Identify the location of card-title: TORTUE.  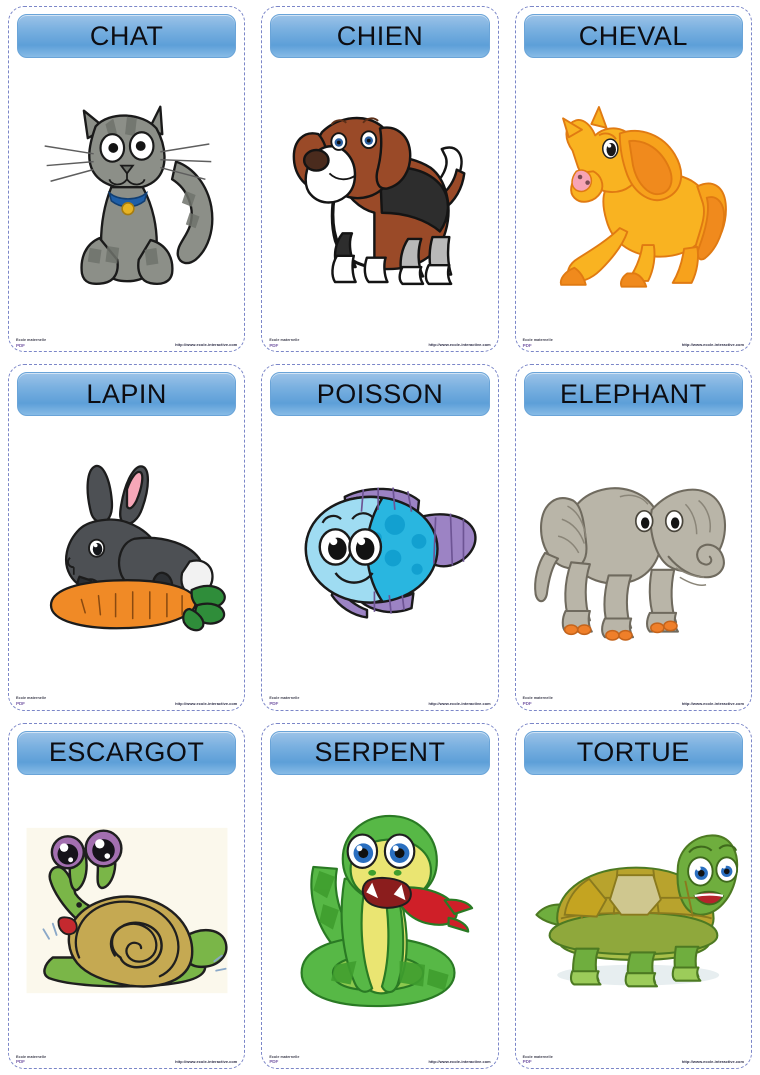
(633, 752).